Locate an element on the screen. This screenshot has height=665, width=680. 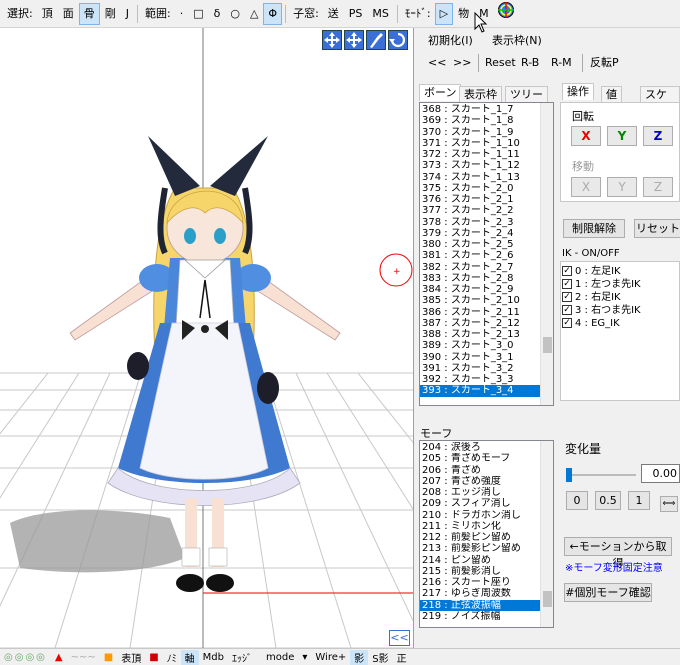
target-icon is located at coordinates (506, 13).